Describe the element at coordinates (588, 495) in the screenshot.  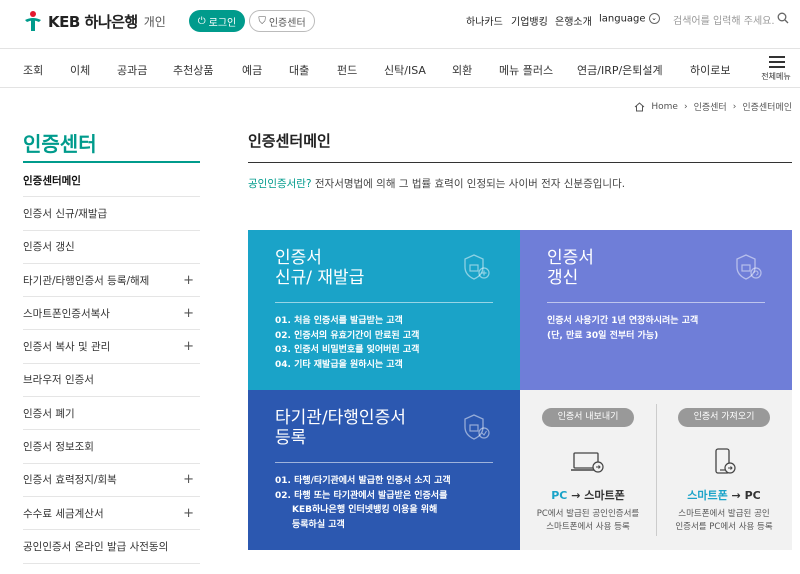
I see `export-flow: PC → 스마트폰` at that location.